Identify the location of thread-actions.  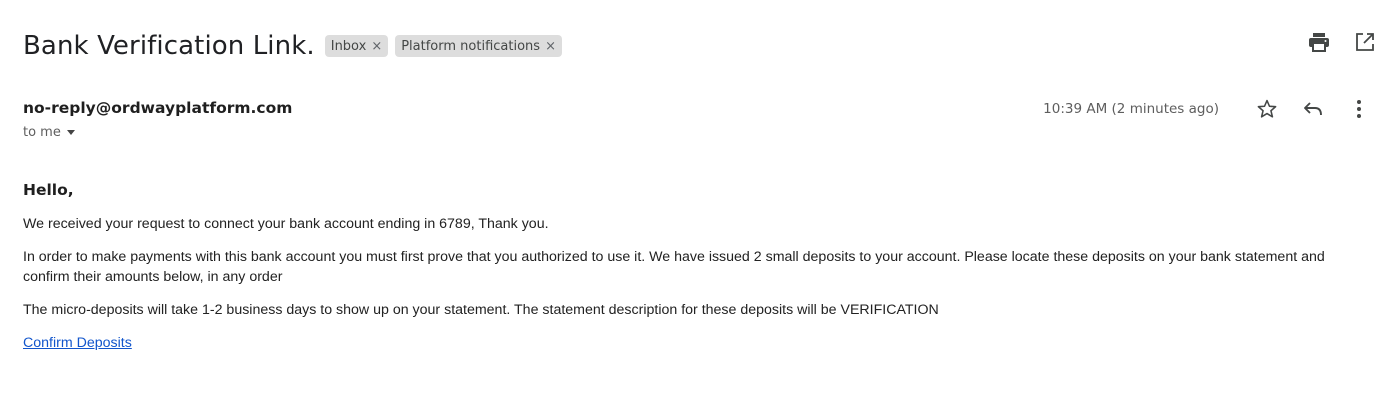
(1342, 42).